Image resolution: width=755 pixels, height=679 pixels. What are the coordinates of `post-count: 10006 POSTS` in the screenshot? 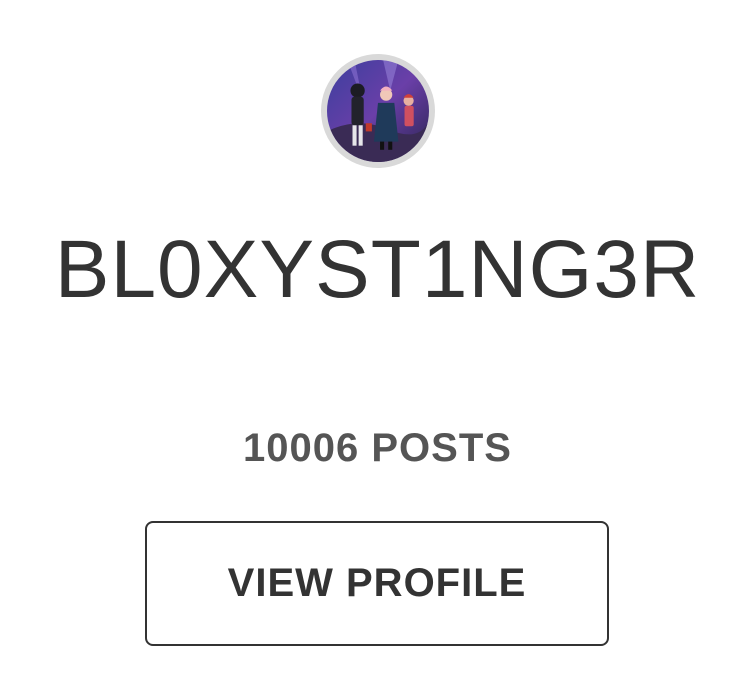 It's located at (377, 448).